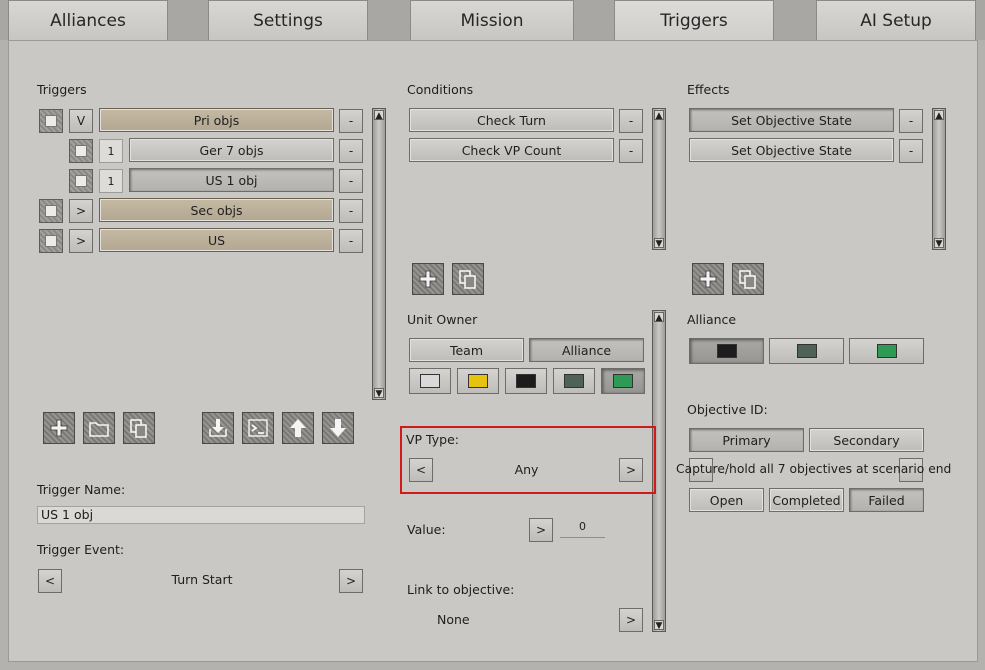  I want to click on terminal-icon, so click(258, 428).